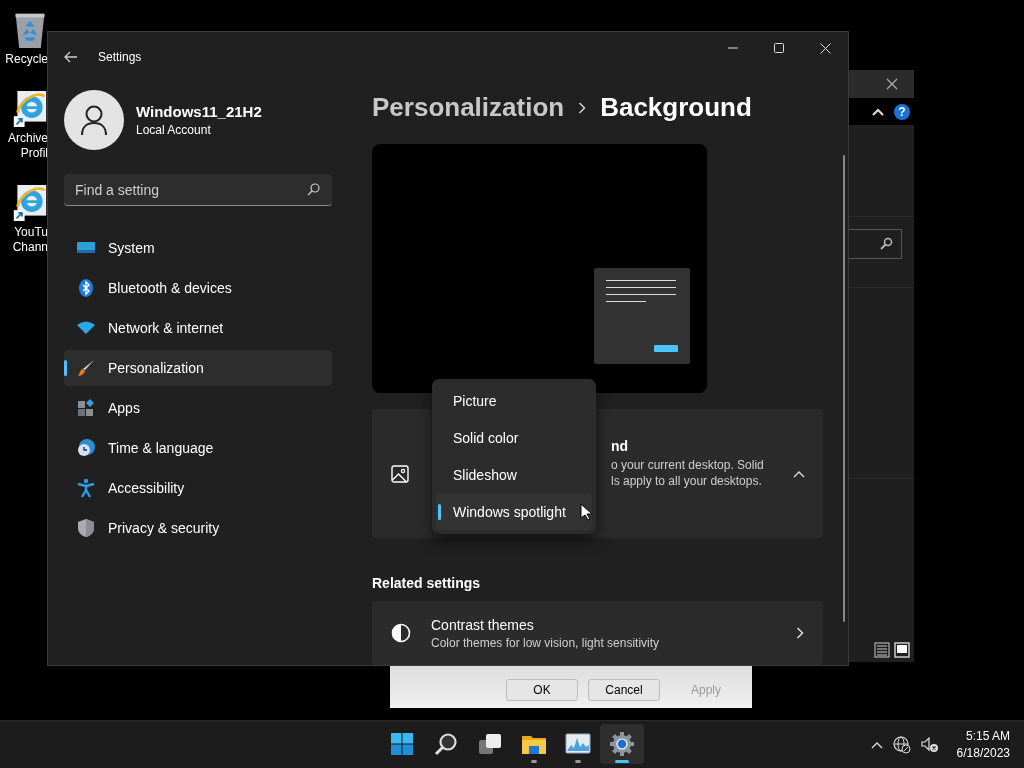 The image size is (1024, 768). Describe the element at coordinates (844, 388) in the screenshot. I see `scrollbar` at that location.